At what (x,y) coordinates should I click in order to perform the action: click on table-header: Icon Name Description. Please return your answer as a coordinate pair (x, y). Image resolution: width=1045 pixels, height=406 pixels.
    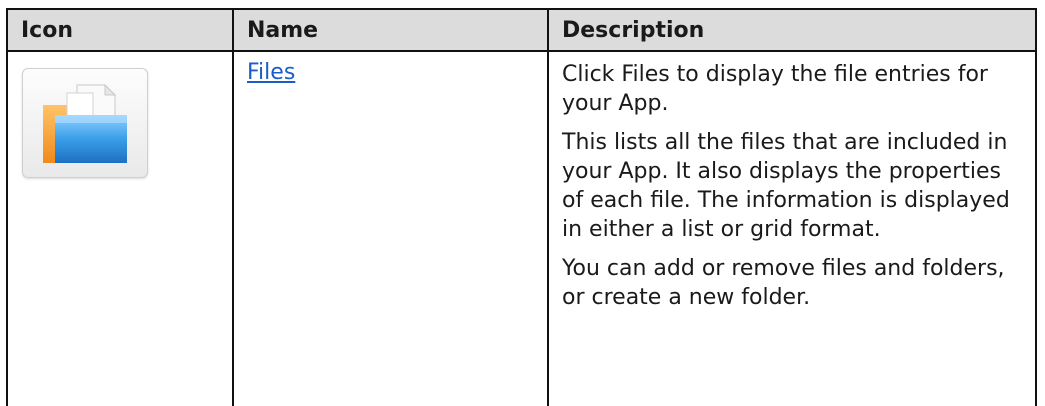
    Looking at the image, I should click on (521, 30).